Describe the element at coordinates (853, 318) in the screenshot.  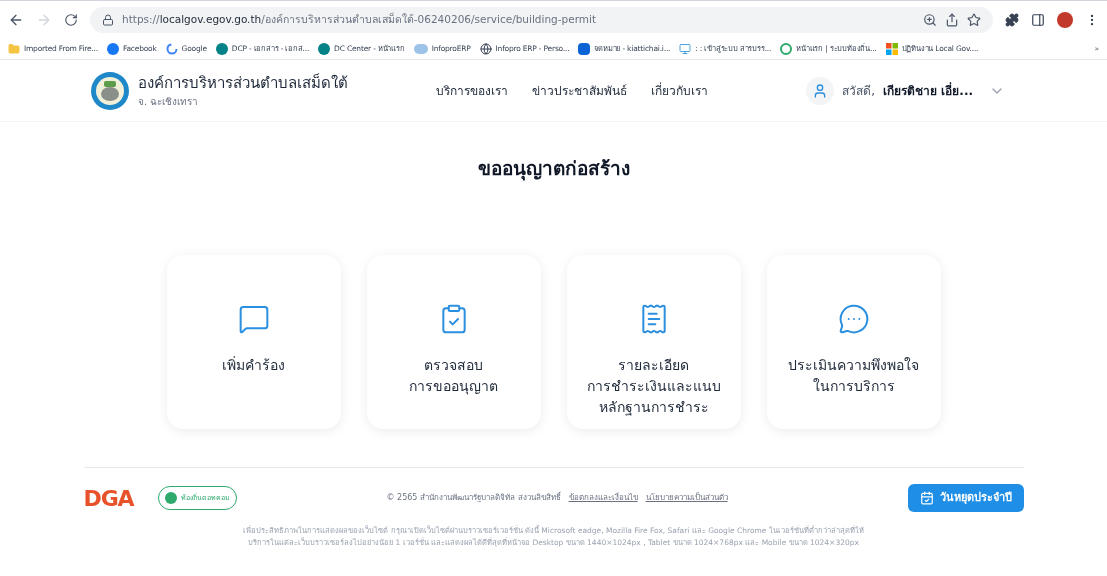
I see `chat-icon` at that location.